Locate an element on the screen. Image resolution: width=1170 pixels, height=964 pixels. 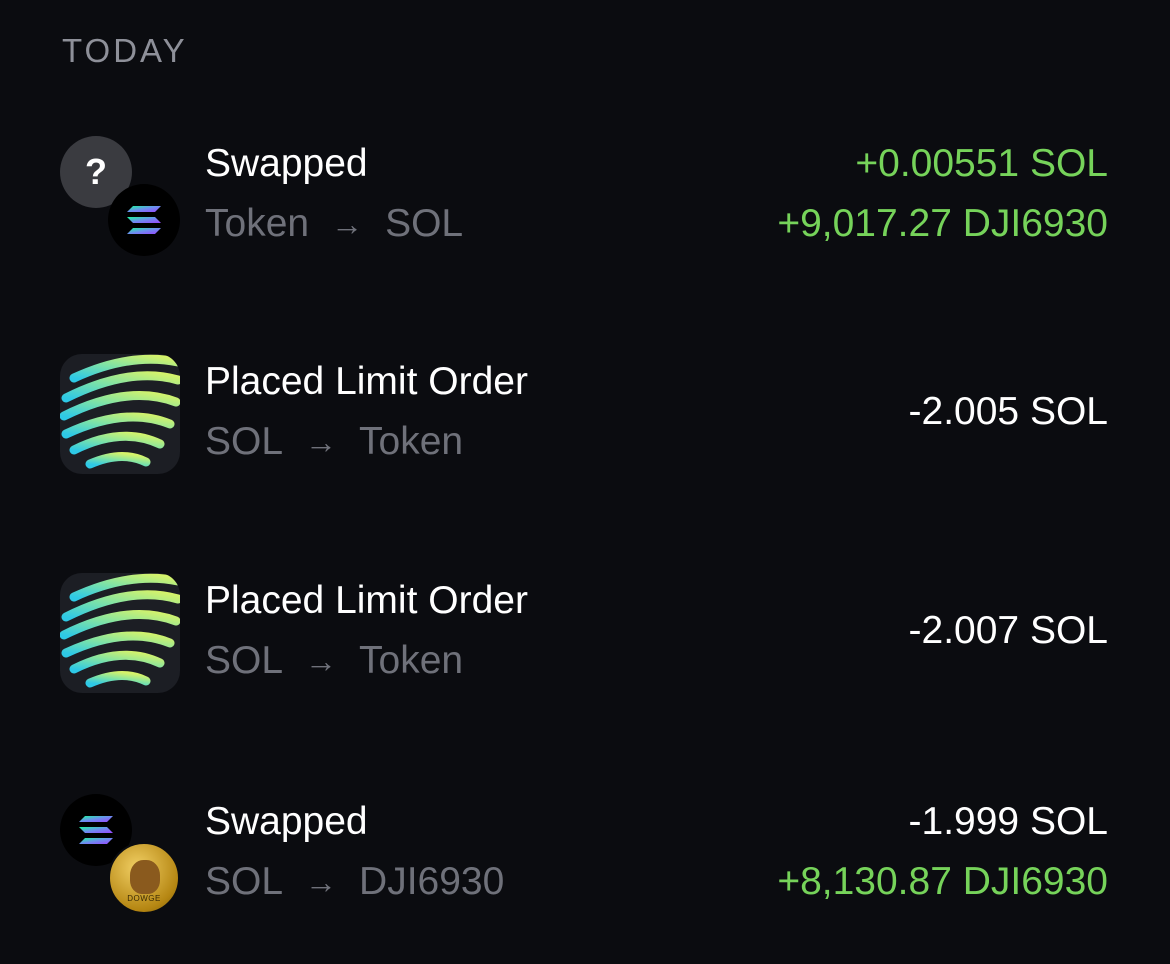
amount-secondary: +9,017.27 DJI6930 is located at coordinates (942, 223).